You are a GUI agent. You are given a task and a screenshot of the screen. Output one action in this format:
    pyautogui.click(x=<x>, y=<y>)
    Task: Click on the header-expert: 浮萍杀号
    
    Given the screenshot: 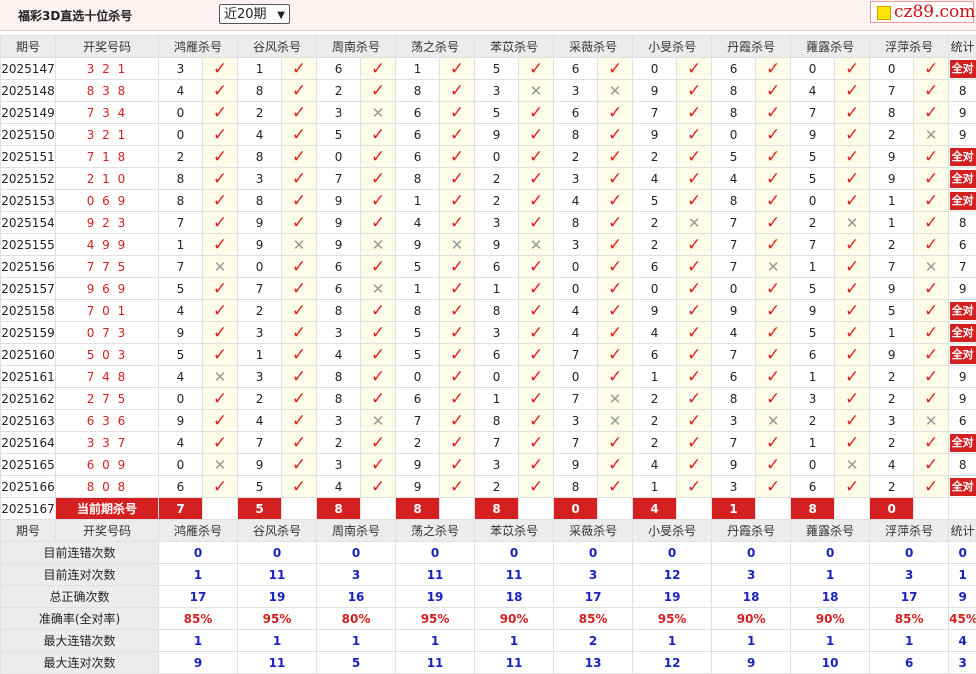 What is the action you would take?
    pyautogui.click(x=909, y=47)
    